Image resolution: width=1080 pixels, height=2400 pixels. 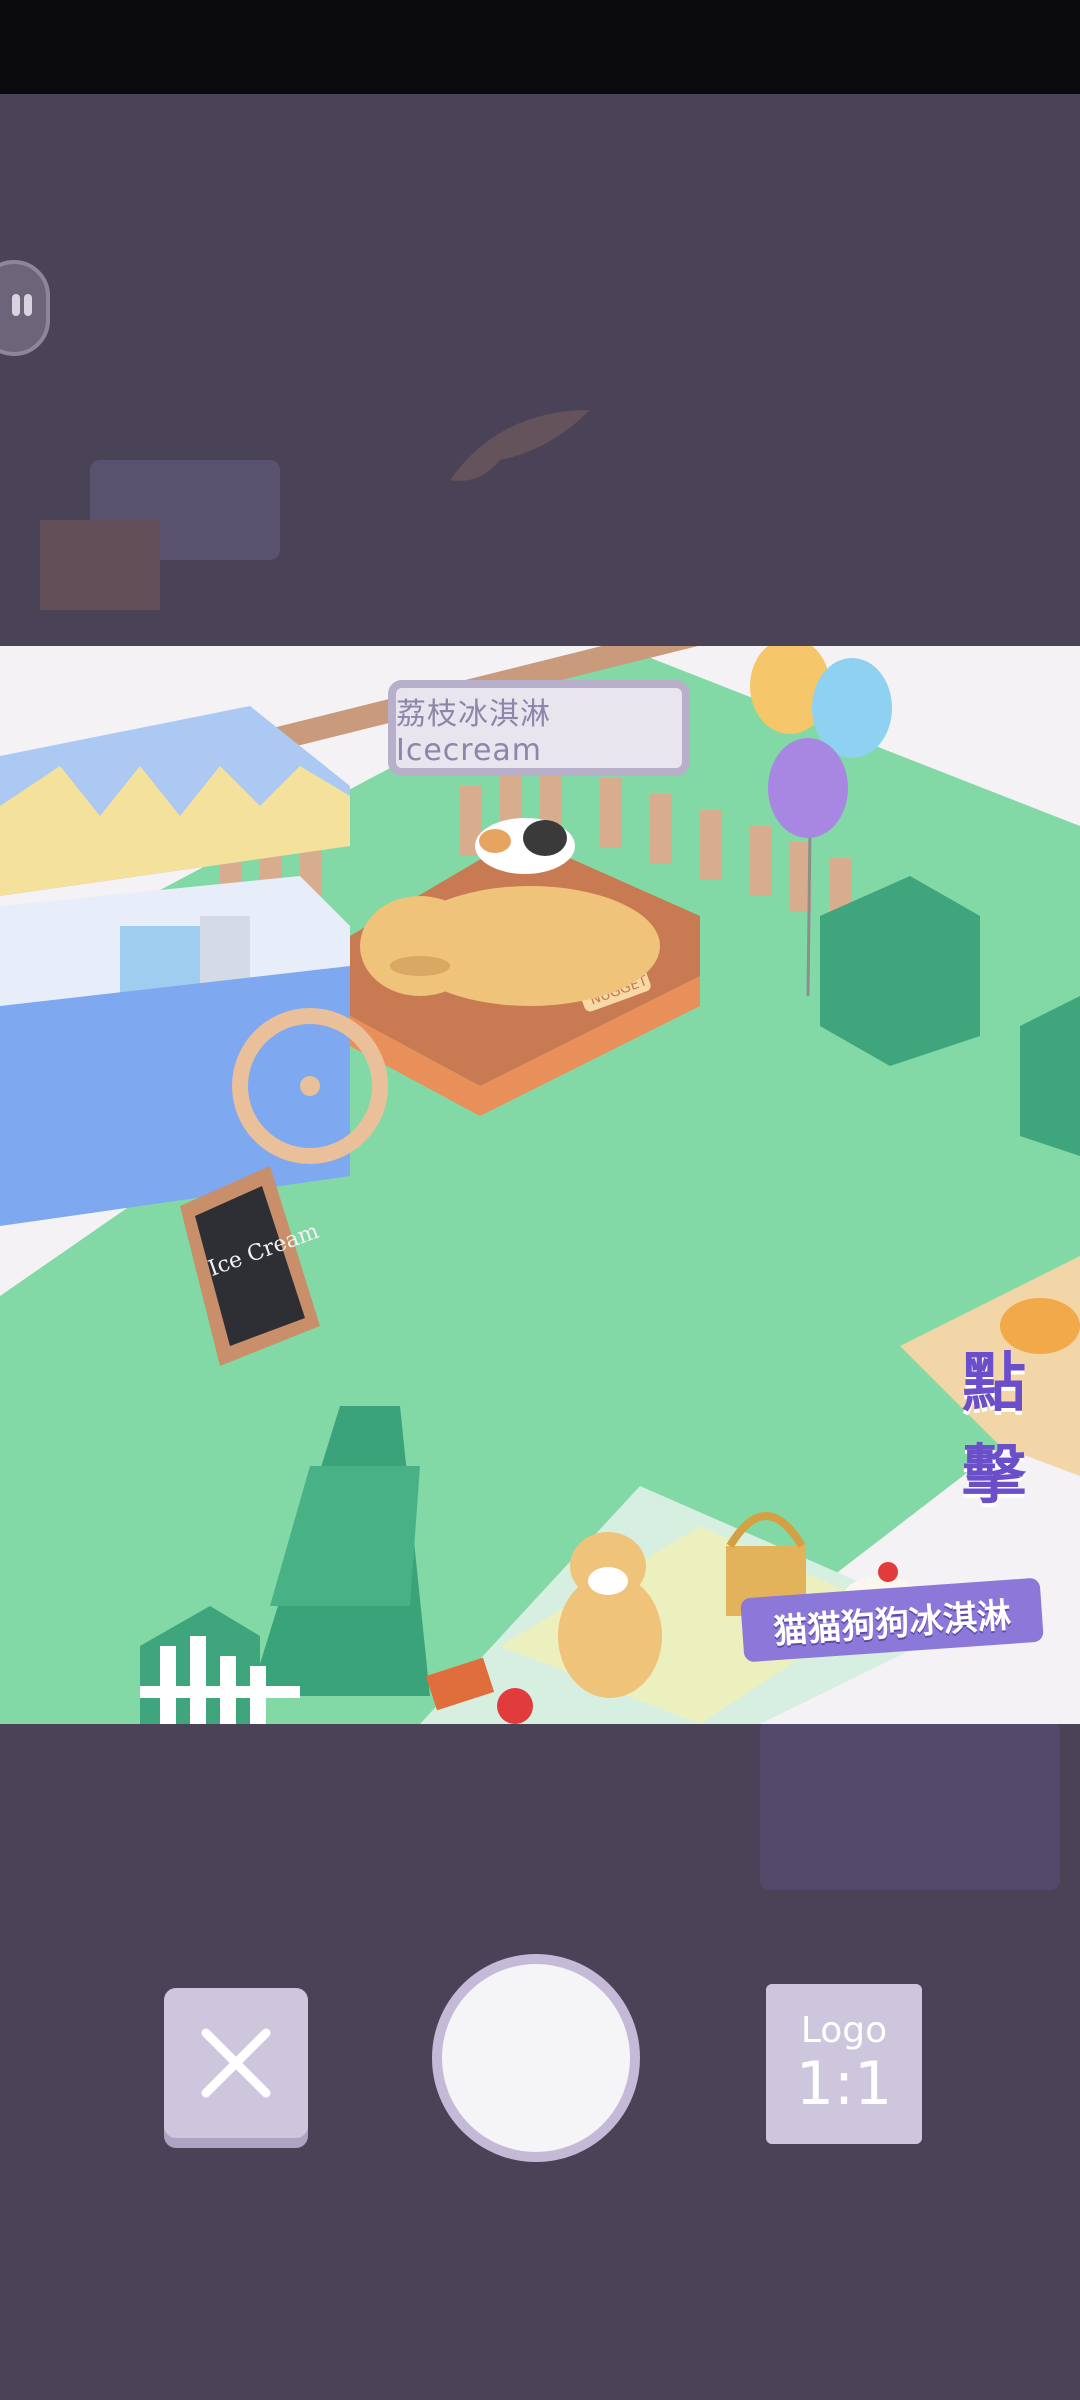 I want to click on handle-mark-left, so click(x=16, y=305).